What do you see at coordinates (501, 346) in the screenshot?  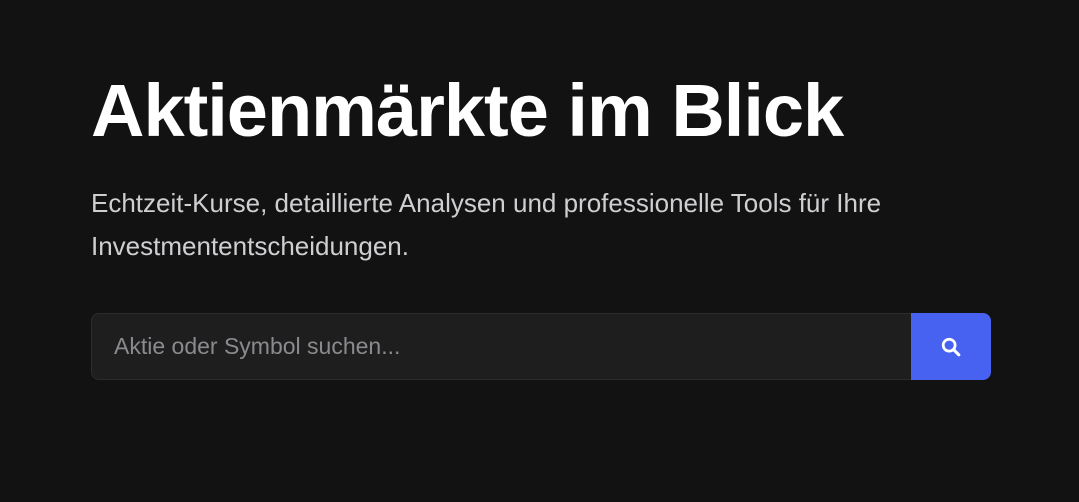 I see `search-input` at bounding box center [501, 346].